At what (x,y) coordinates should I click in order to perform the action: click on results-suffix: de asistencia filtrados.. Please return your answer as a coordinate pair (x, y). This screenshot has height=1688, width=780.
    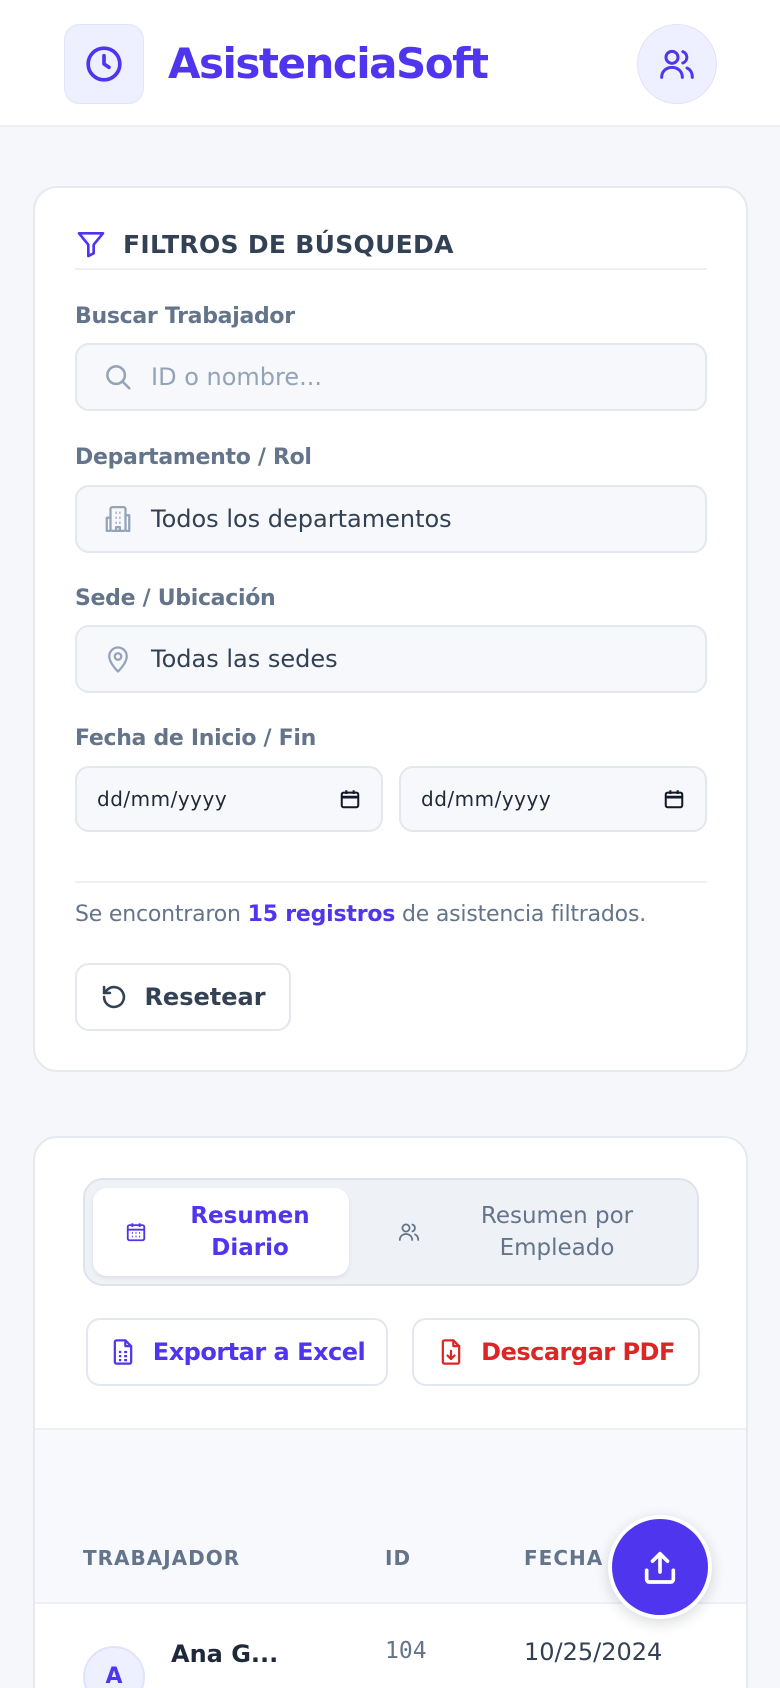
    Looking at the image, I should click on (524, 914).